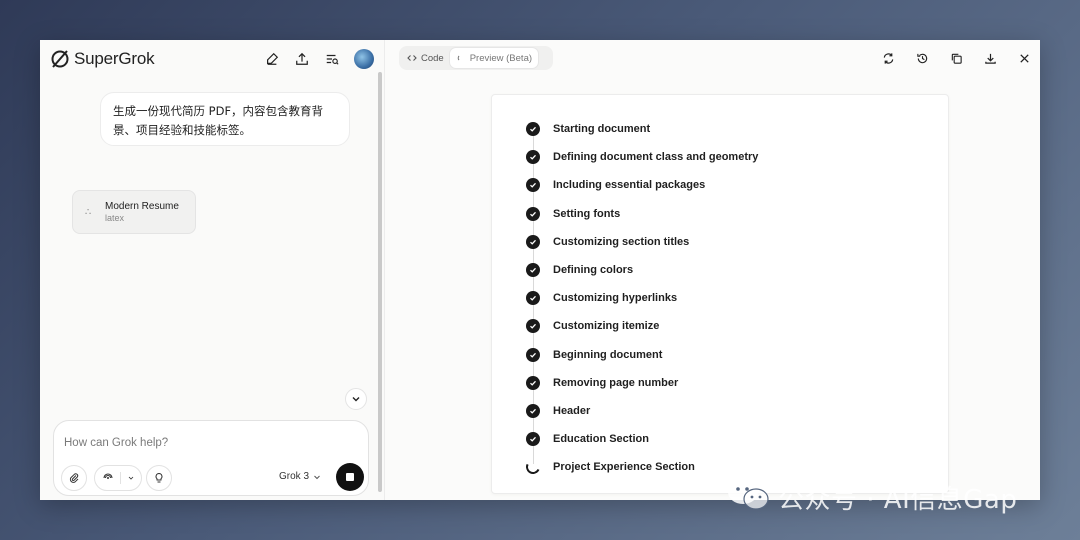  I want to click on build-step: Header, so click(642, 416).